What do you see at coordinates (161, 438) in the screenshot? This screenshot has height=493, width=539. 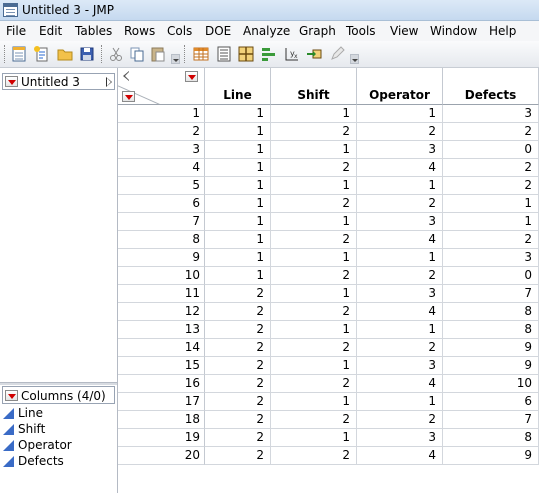 I see `row-number: 19` at bounding box center [161, 438].